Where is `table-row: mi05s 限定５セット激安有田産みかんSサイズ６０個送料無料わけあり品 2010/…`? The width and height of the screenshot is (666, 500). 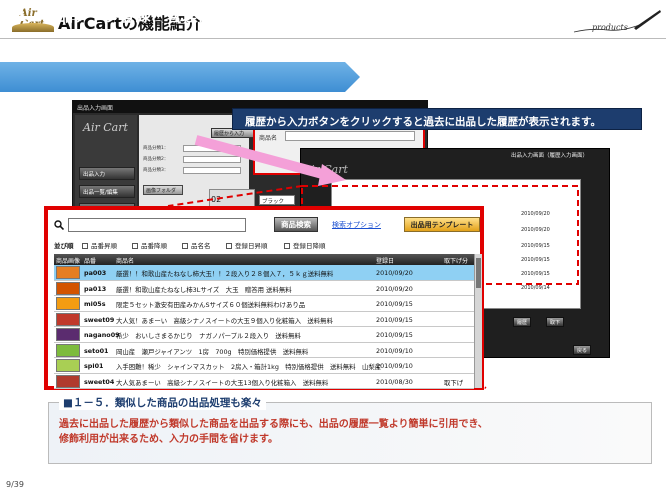 table-row: mi05s 限定５セット激安有田産みかんSサイズ６０個送料無料わけあり品 2010/… is located at coordinates (264, 304).